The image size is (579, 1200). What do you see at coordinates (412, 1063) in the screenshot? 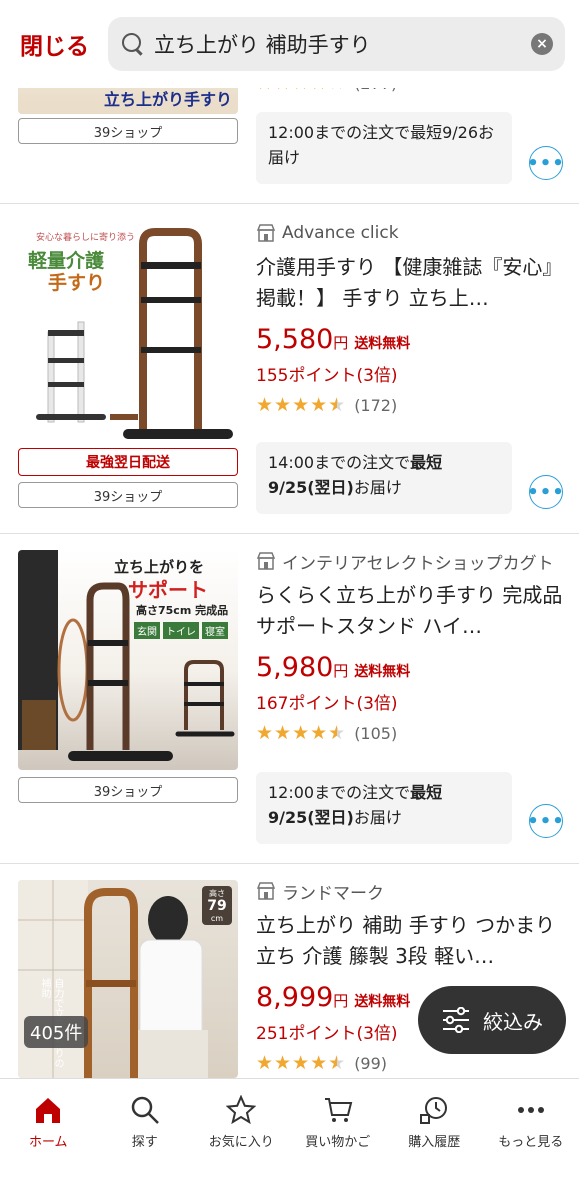
I see `rating: ★★★★★ (99)` at bounding box center [412, 1063].